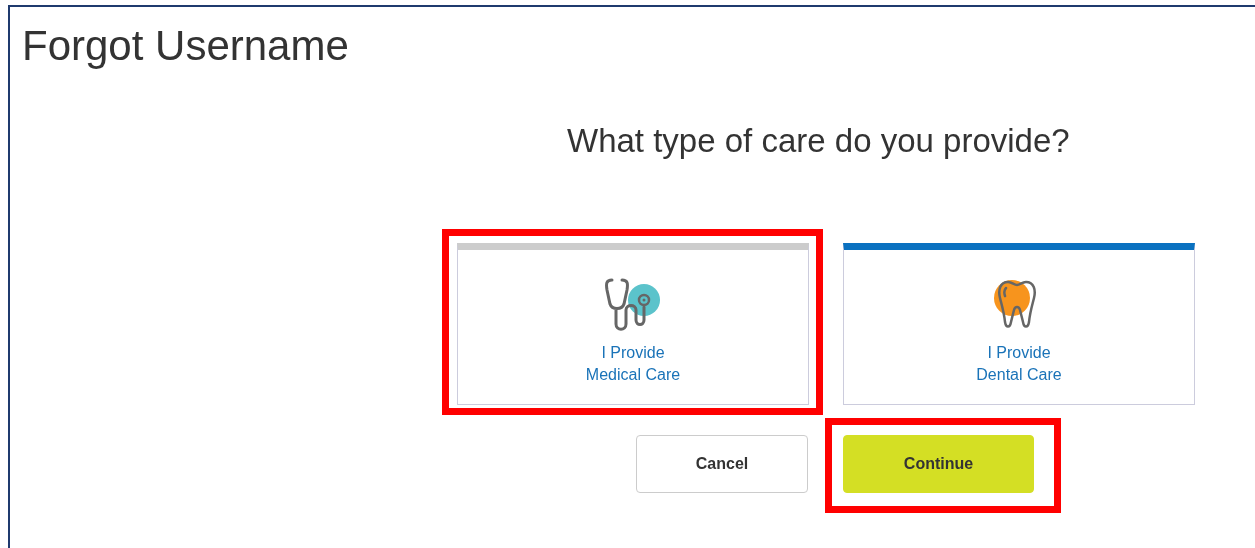 This screenshot has width=1255, height=548. I want to click on continue-button: Continue, so click(938, 464).